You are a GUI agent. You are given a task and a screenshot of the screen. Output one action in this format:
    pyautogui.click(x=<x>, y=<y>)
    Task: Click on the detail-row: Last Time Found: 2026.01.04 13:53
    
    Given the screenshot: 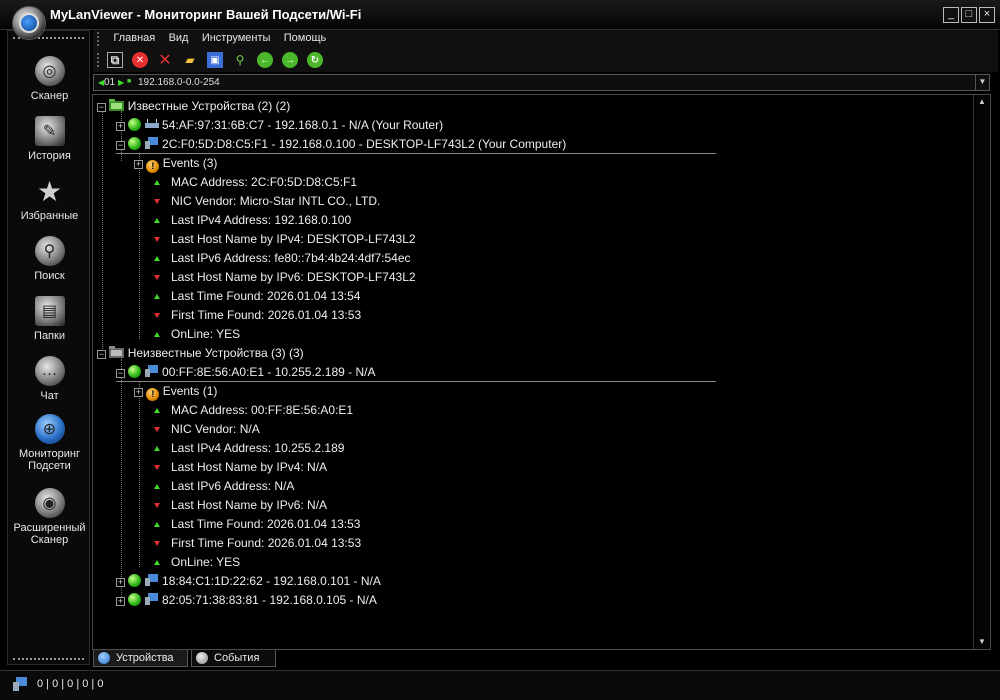 What is the action you would take?
    pyautogui.click(x=257, y=524)
    